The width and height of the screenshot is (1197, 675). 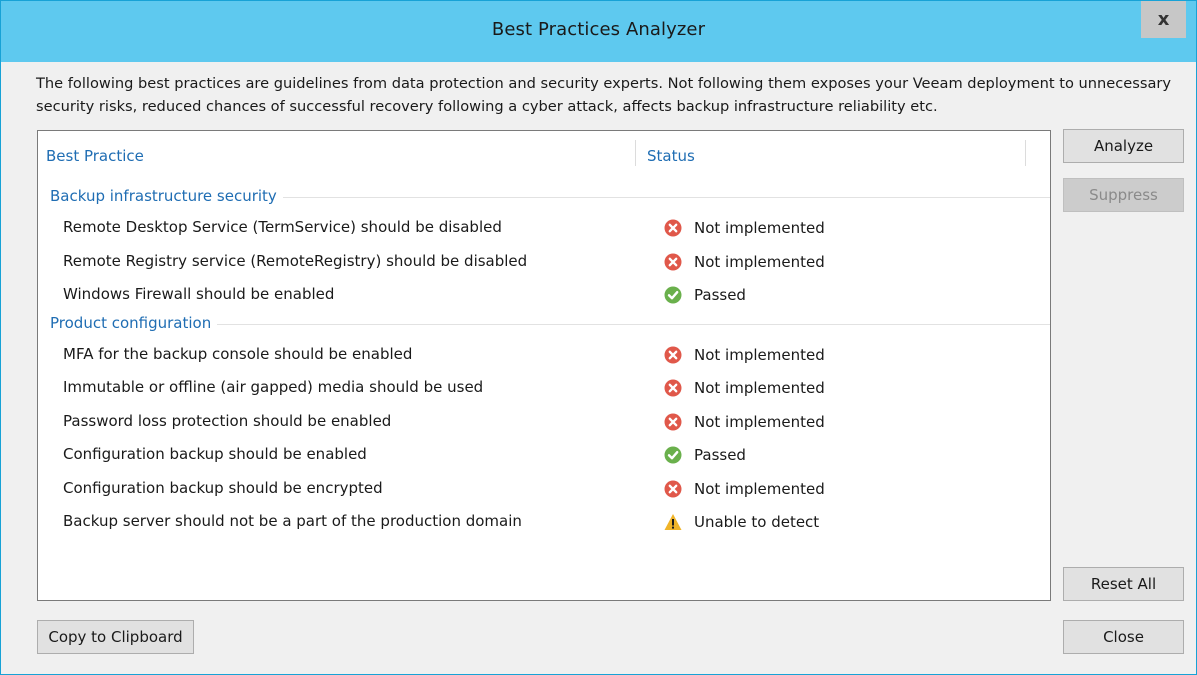 I want to click on status-label: Unable to detect, so click(x=757, y=522).